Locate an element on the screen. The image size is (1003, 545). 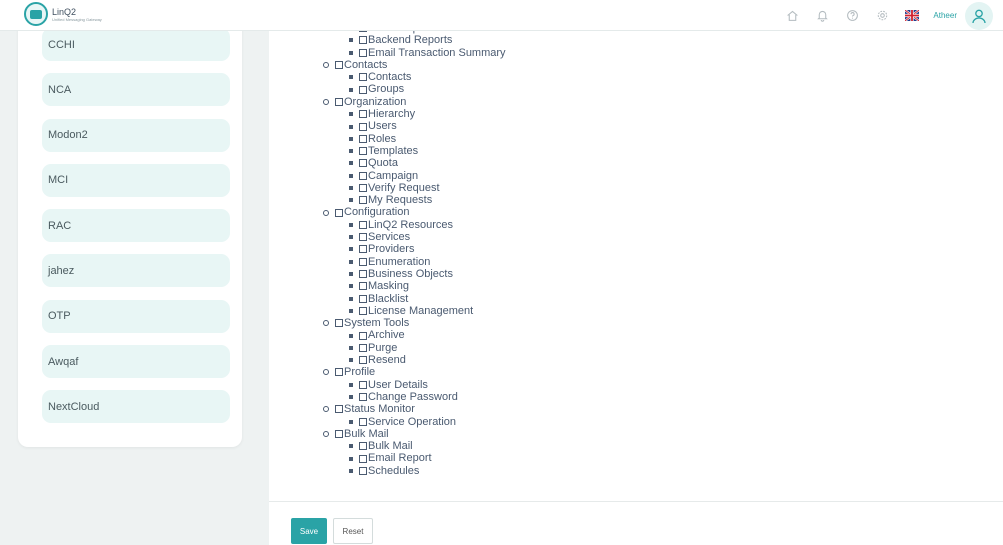
permission-item: Archive is located at coordinates (427, 335).